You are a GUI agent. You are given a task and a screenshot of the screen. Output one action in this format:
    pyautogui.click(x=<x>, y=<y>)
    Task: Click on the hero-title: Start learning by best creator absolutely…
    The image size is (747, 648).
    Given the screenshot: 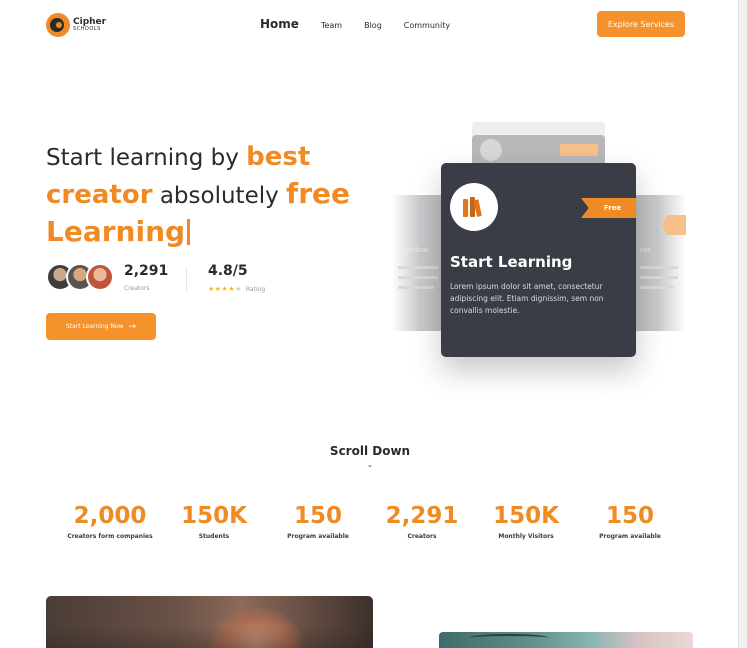 What is the action you would take?
    pyautogui.click(x=198, y=195)
    